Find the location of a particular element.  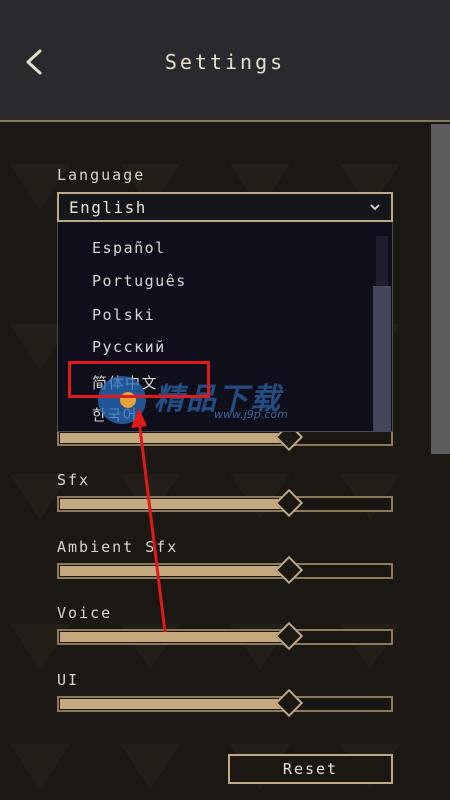

language-option: Español is located at coordinates (129, 248).